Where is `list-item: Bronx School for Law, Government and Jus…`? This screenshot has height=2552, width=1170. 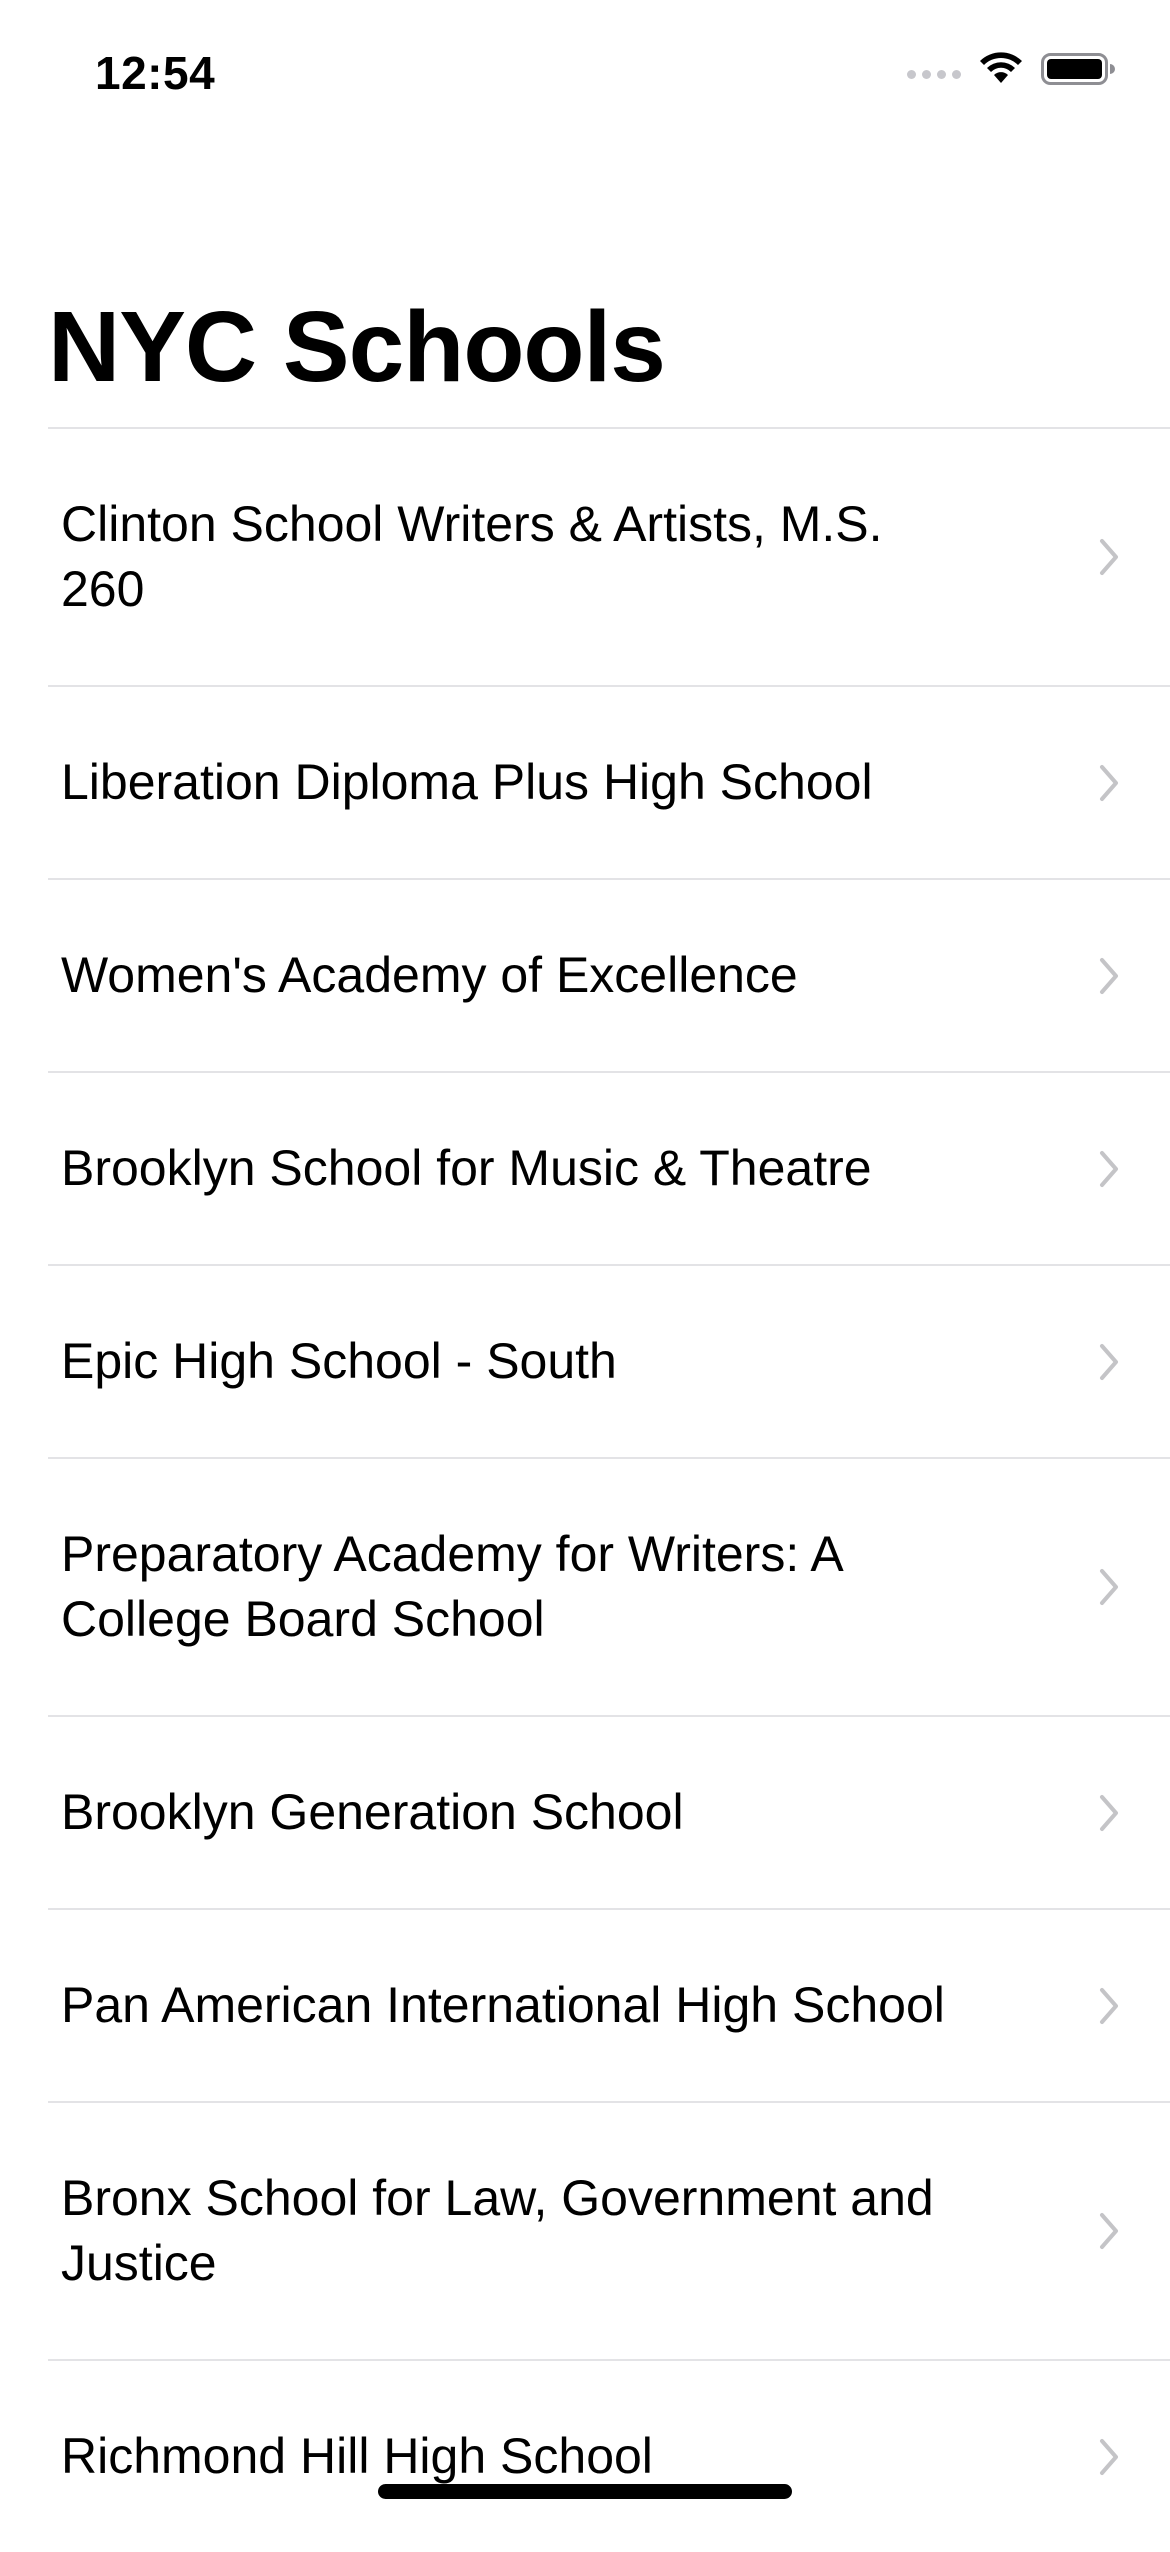
list-item: Bronx School for Law, Government and Jus… is located at coordinates (609, 2230).